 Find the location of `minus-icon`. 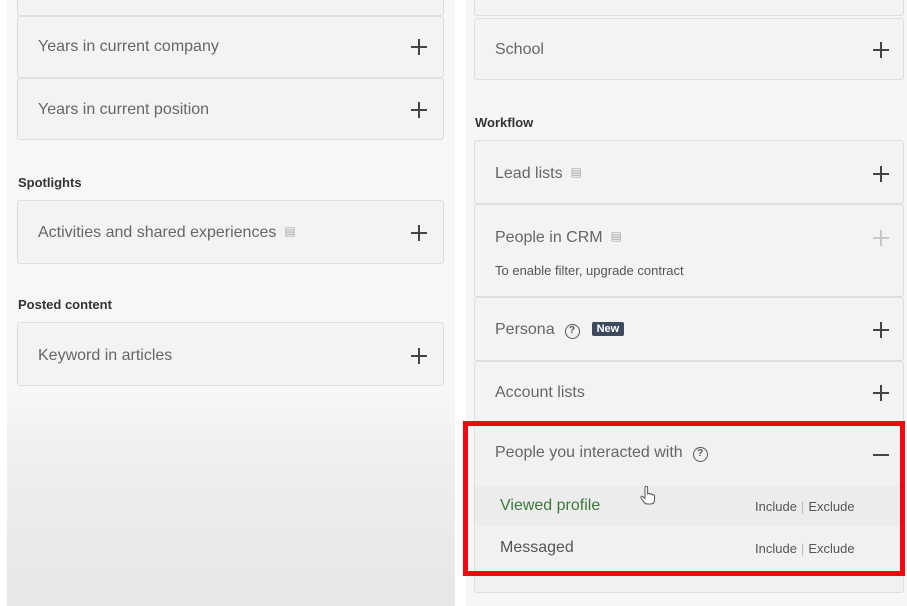

minus-icon is located at coordinates (881, 455).